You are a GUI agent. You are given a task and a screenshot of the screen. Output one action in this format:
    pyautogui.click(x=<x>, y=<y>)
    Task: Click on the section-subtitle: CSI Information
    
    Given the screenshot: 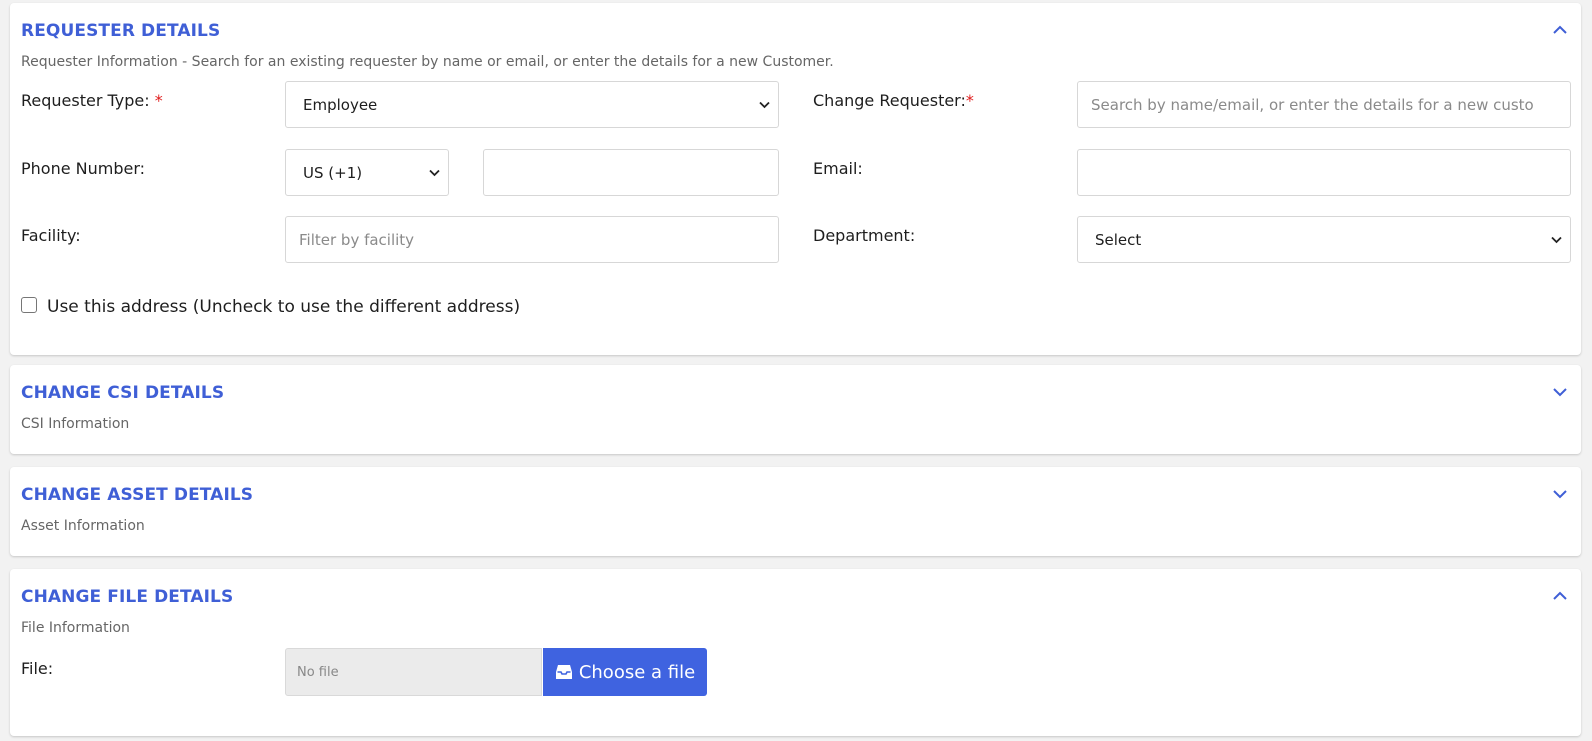 What is the action you would take?
    pyautogui.click(x=75, y=424)
    